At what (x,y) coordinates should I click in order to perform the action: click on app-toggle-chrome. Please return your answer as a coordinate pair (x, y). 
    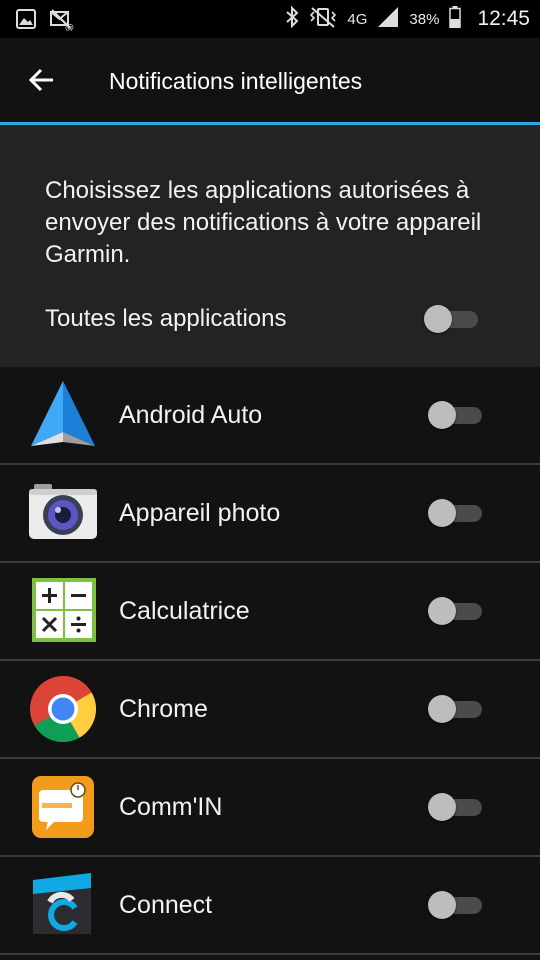
    Looking at the image, I should click on (456, 709).